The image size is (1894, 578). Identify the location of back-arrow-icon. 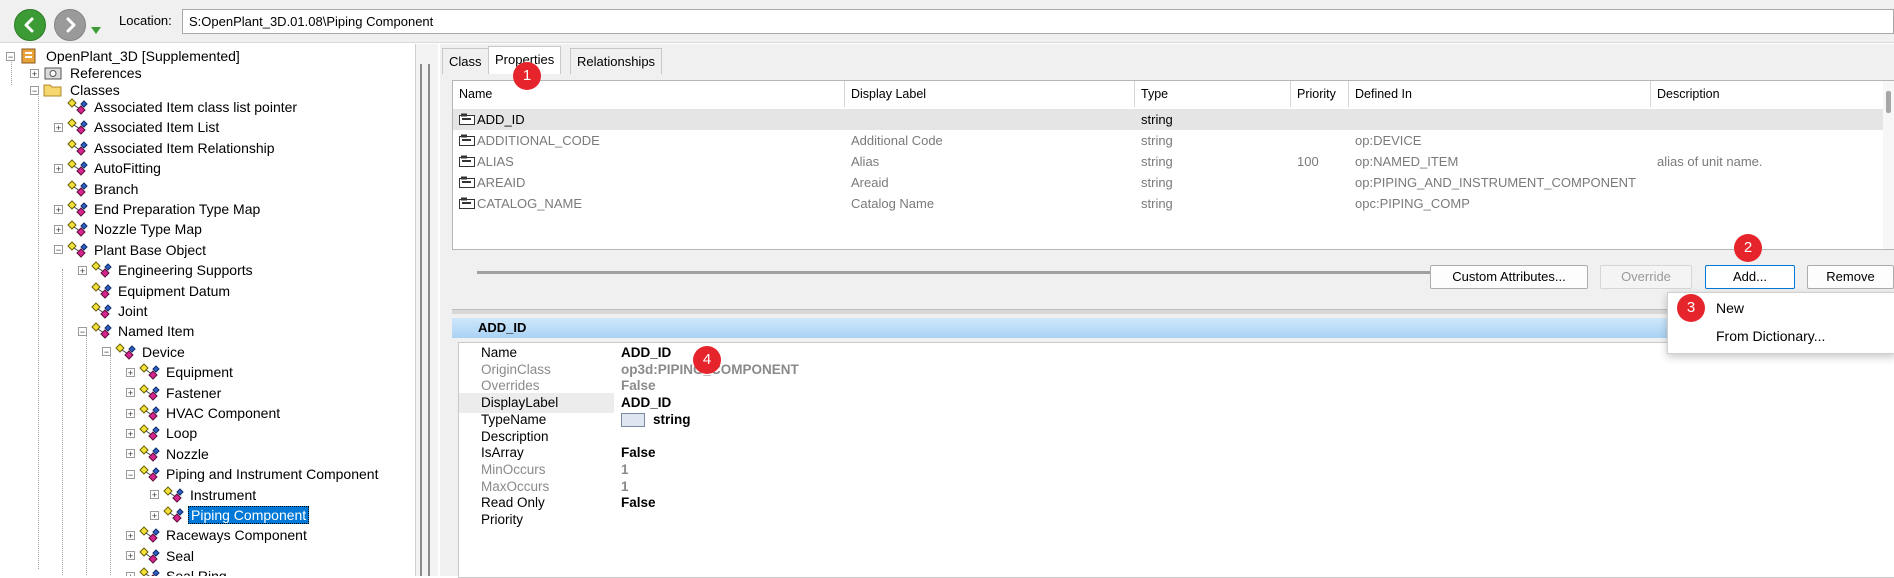
(30, 25).